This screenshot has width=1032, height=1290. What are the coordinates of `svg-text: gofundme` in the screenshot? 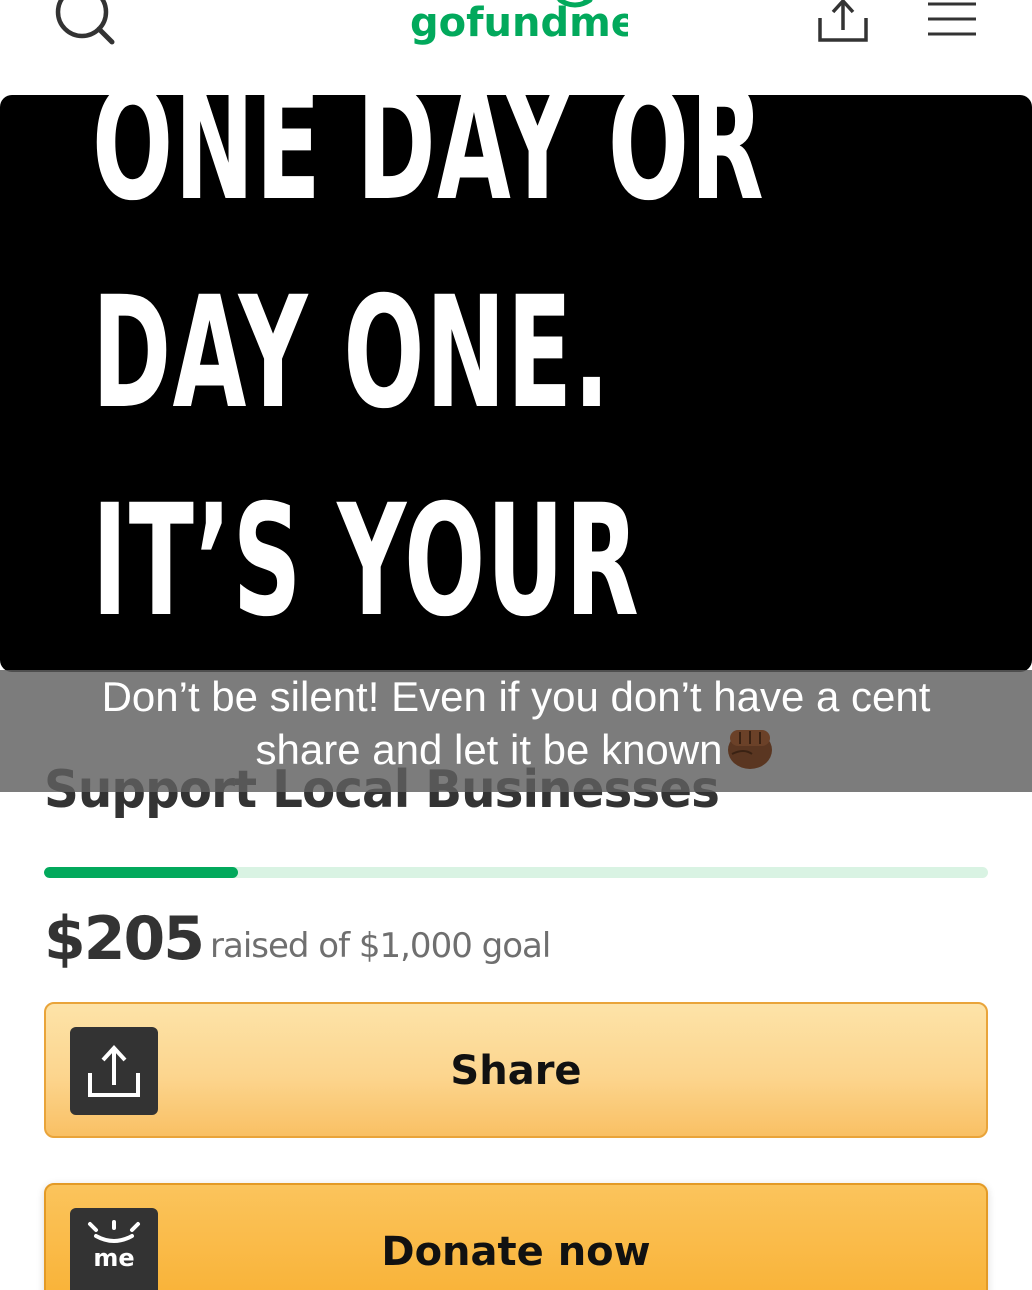 It's located at (519, 23).